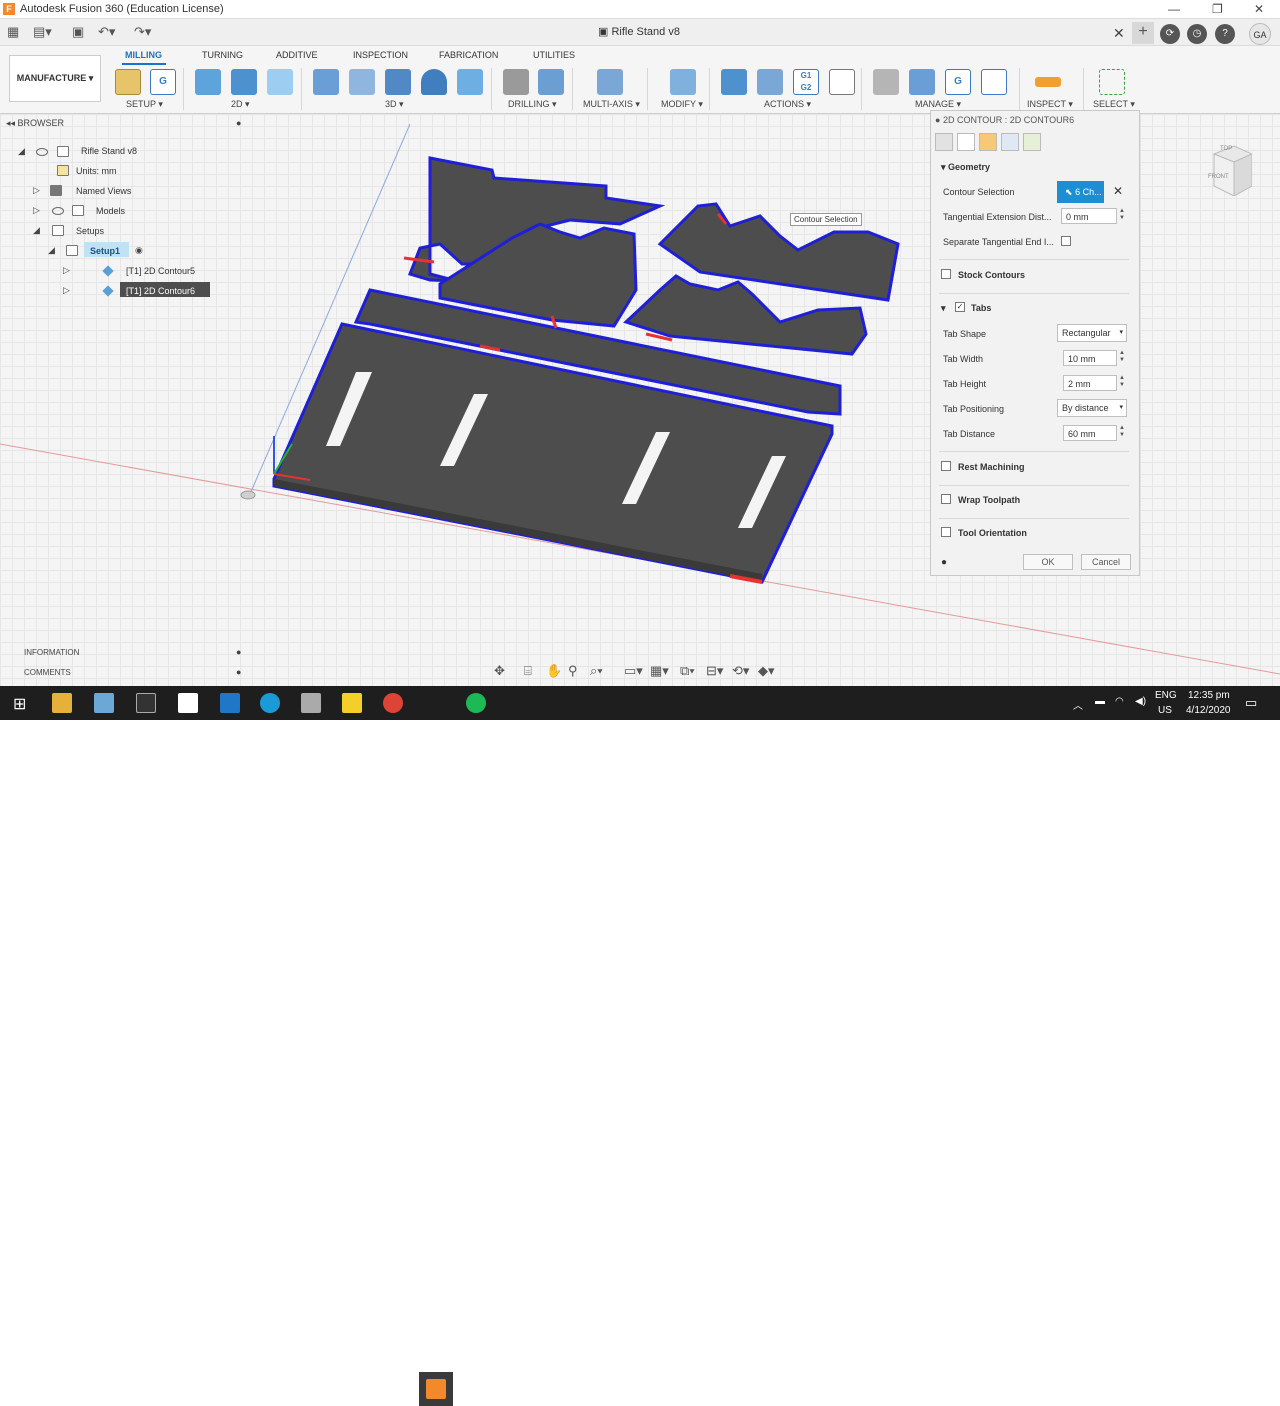  I want to click on chrome-icon, so click(393, 703).